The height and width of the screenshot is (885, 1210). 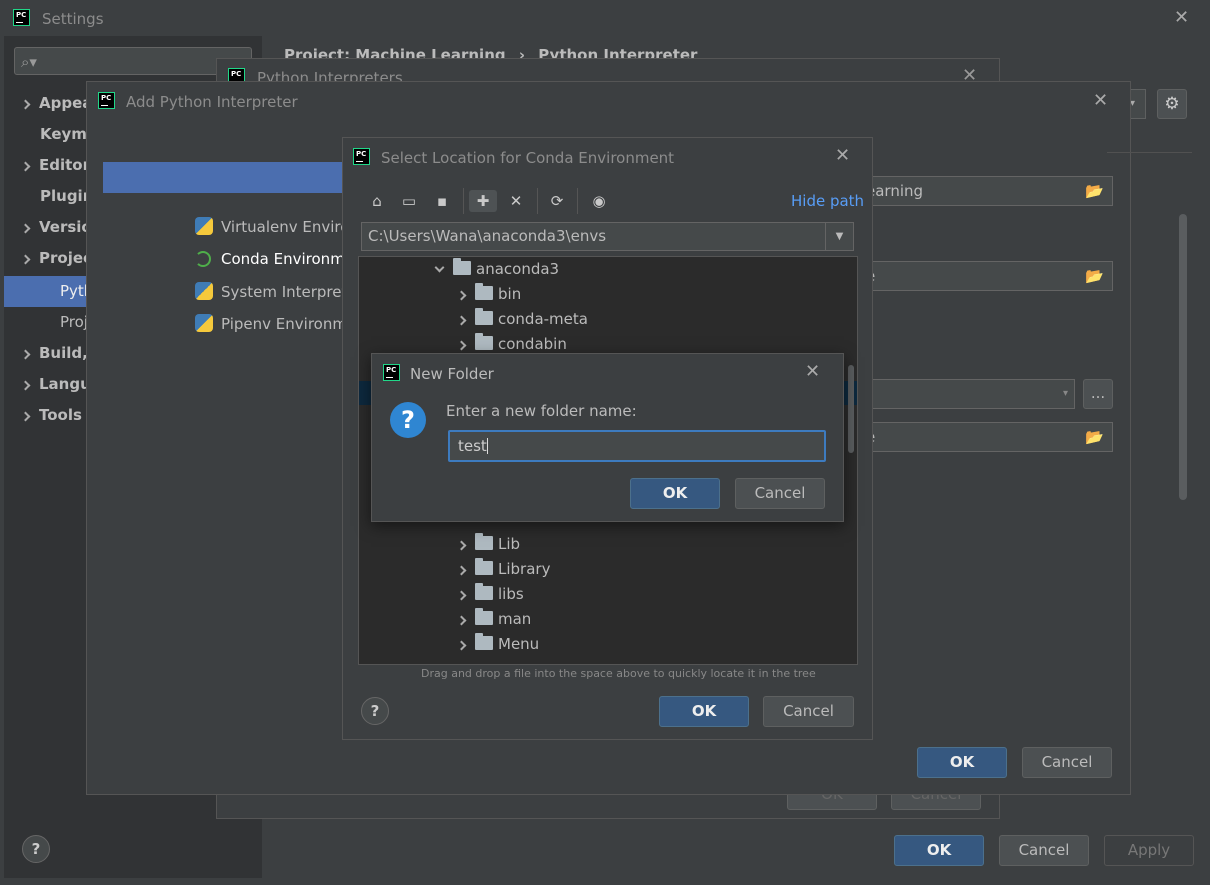 What do you see at coordinates (607, 236) in the screenshot?
I see `path-input: C:\Users\Wana\anaconda3\envs ▼` at bounding box center [607, 236].